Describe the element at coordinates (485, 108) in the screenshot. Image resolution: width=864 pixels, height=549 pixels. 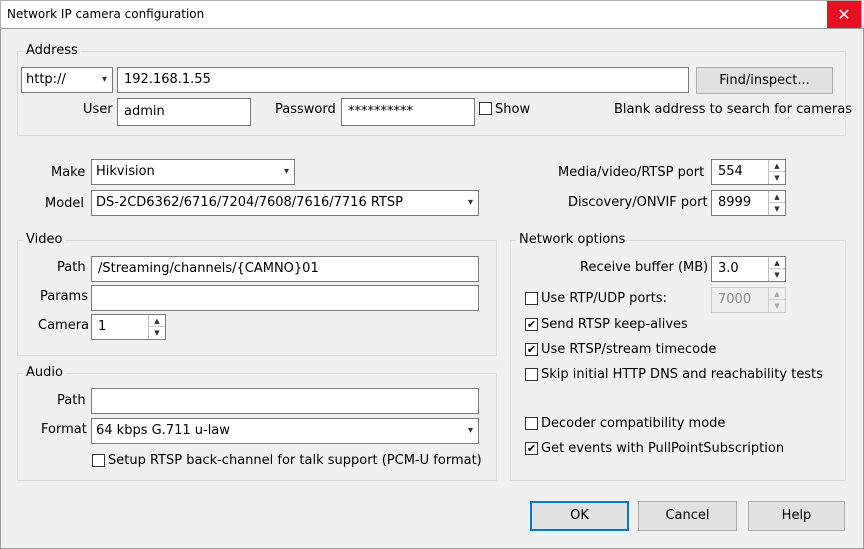
I see `show-password-checkbox` at that location.